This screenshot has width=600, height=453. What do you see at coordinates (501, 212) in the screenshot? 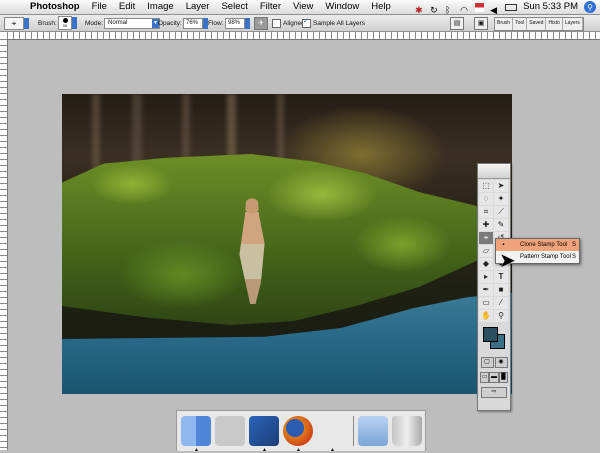
I see `slice-tool-icon: ⟋` at bounding box center [501, 212].